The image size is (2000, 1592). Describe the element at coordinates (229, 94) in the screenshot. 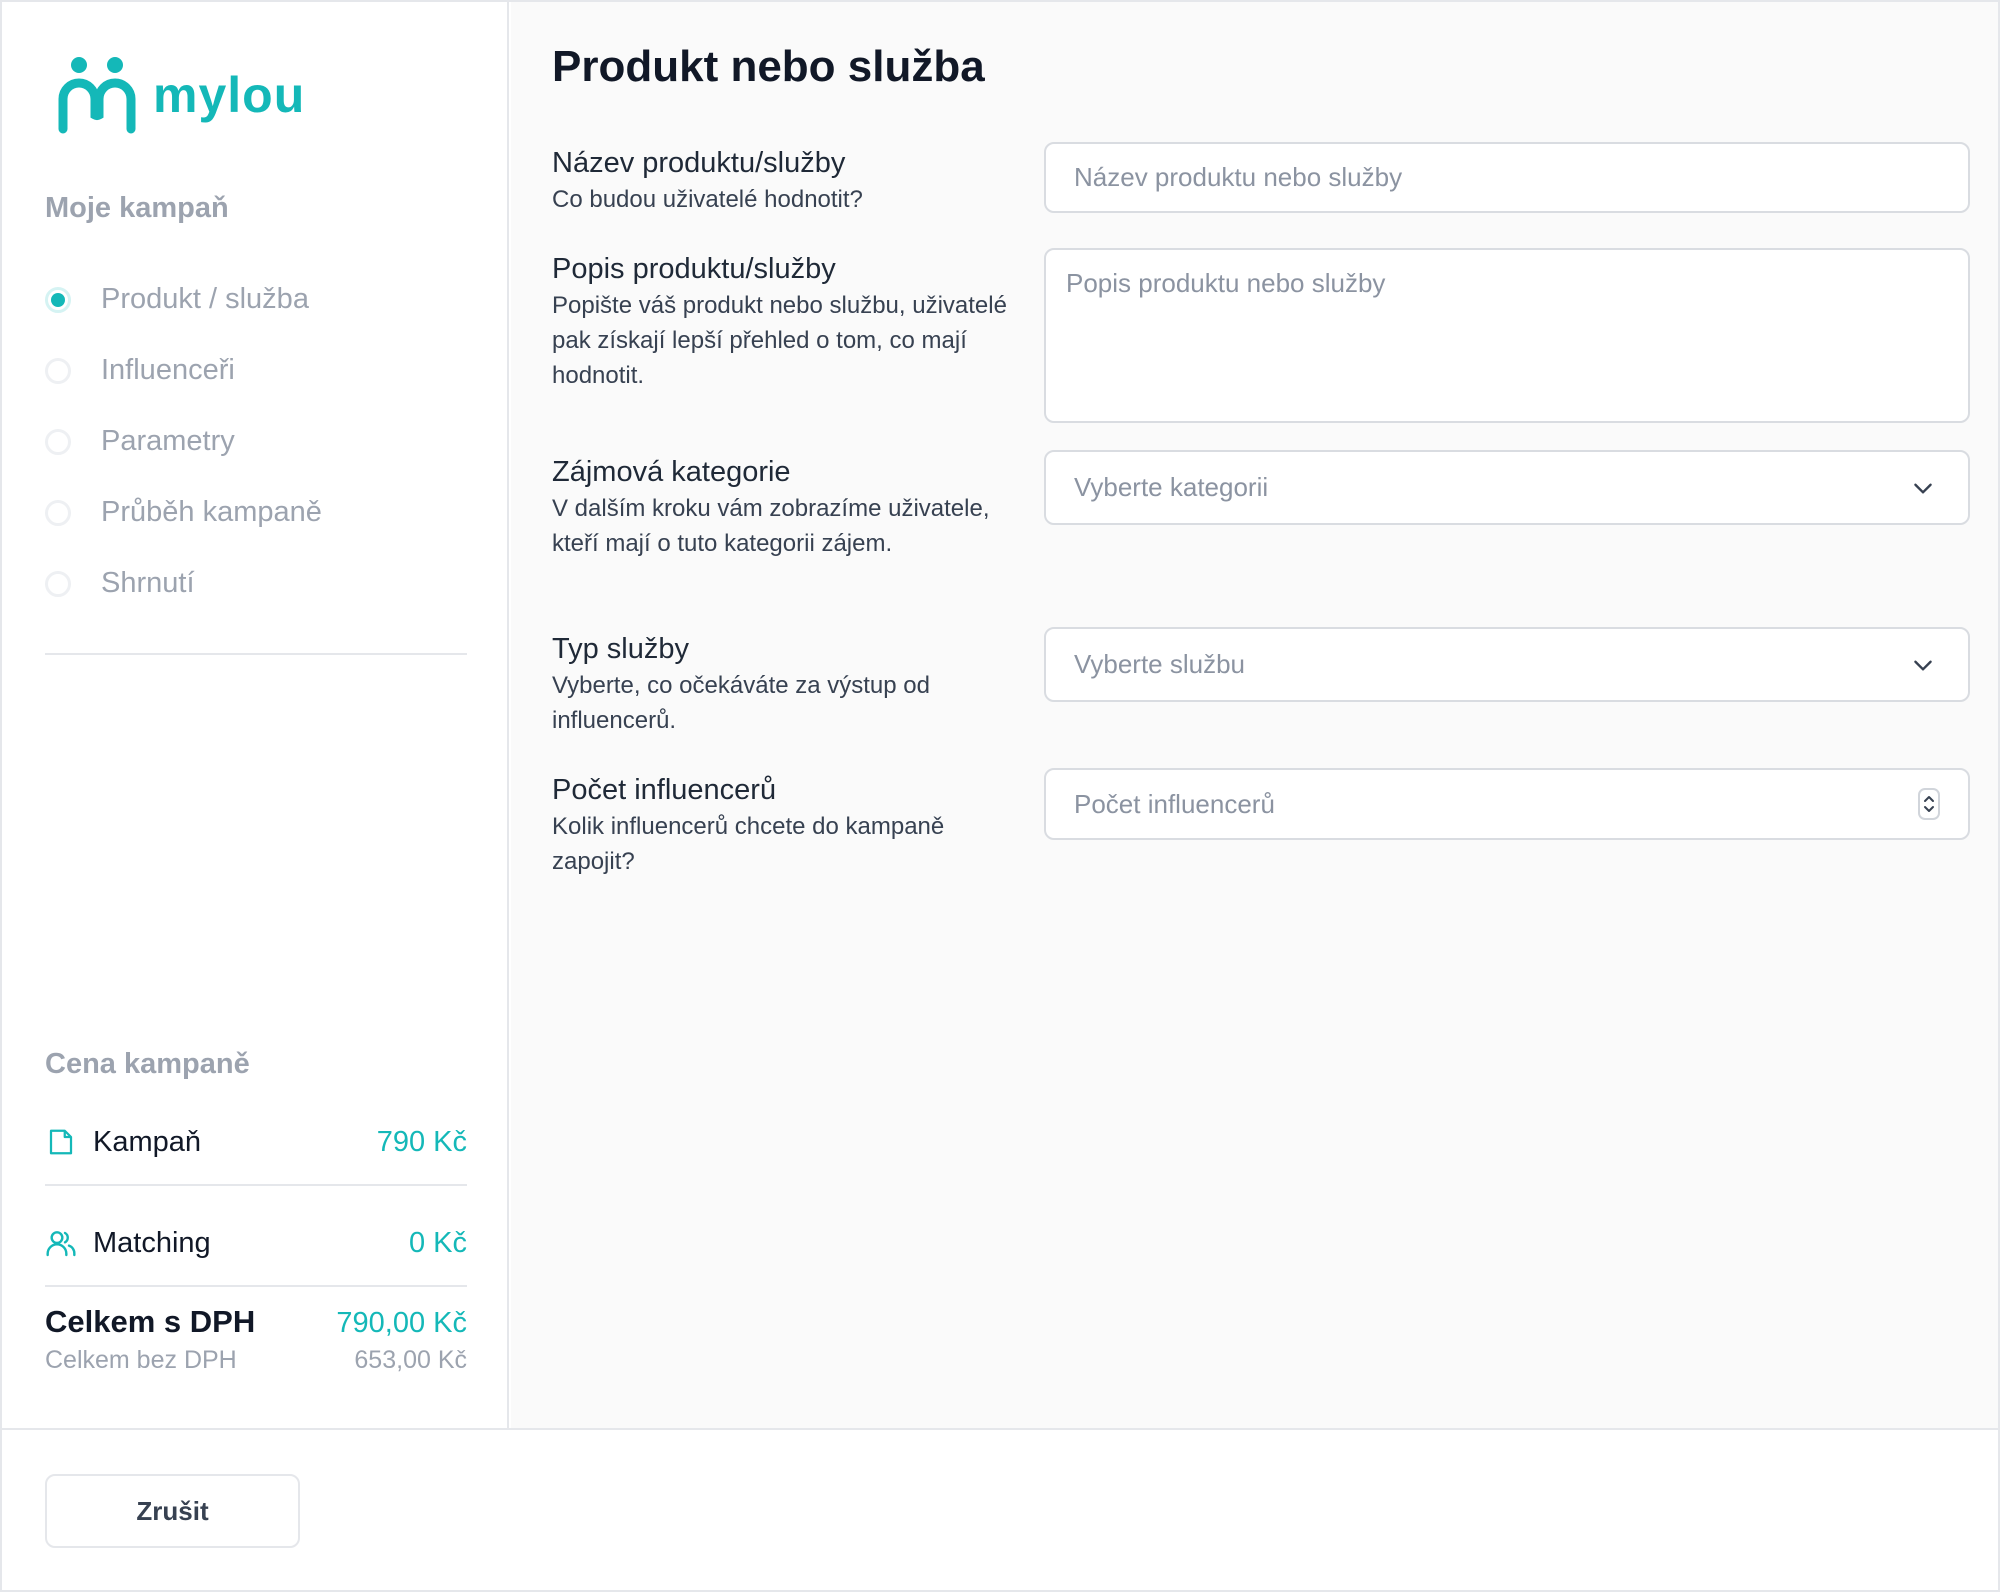

I see `brand-name: mylou` at that location.